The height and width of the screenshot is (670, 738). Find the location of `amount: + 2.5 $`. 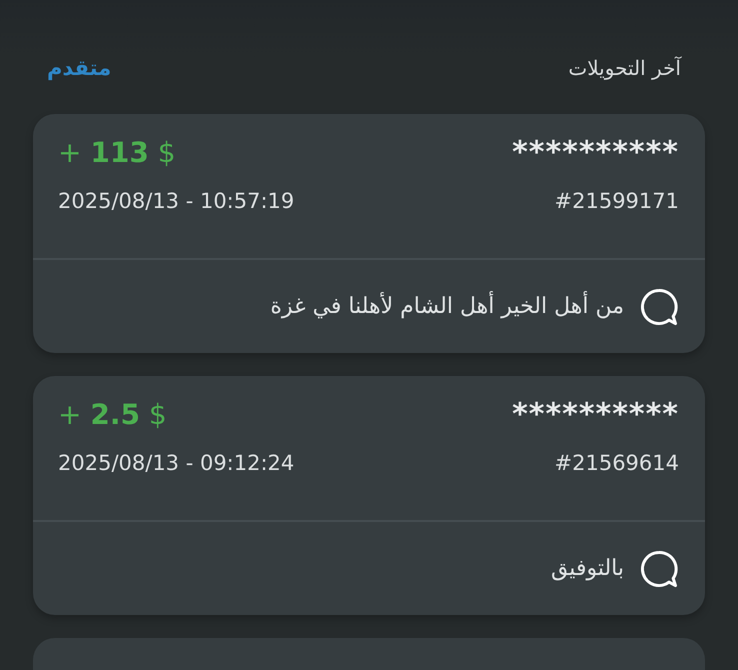

amount: + 2.5 $ is located at coordinates (112, 414).